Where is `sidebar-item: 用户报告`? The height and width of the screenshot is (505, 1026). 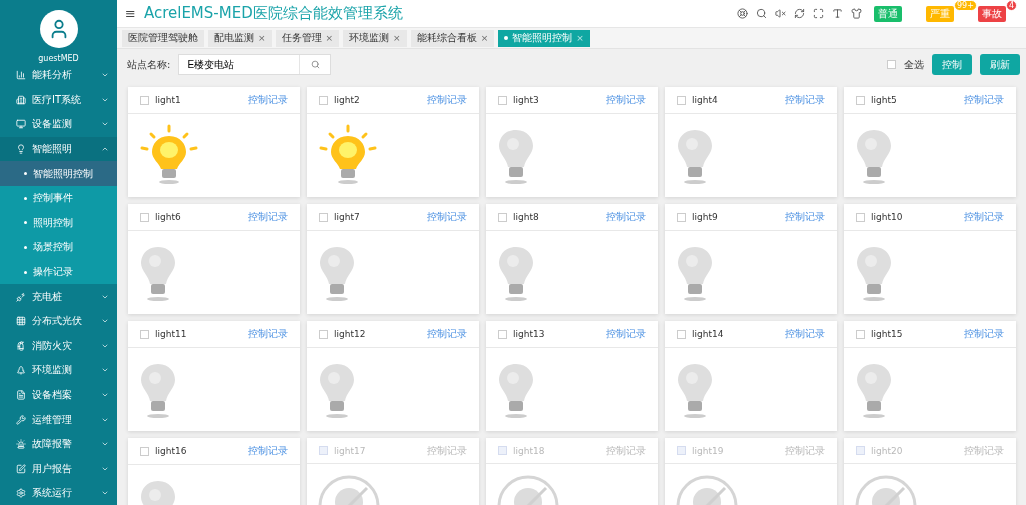
sidebar-item: 用户报告 is located at coordinates (58, 469).